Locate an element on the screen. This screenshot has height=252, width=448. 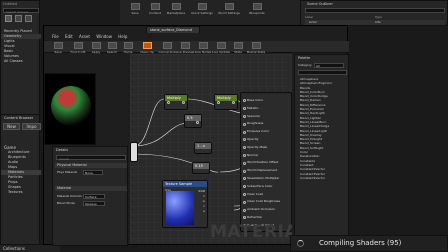
result-pin-row: Clear Coat Roughness is located at coordinates (266, 202).